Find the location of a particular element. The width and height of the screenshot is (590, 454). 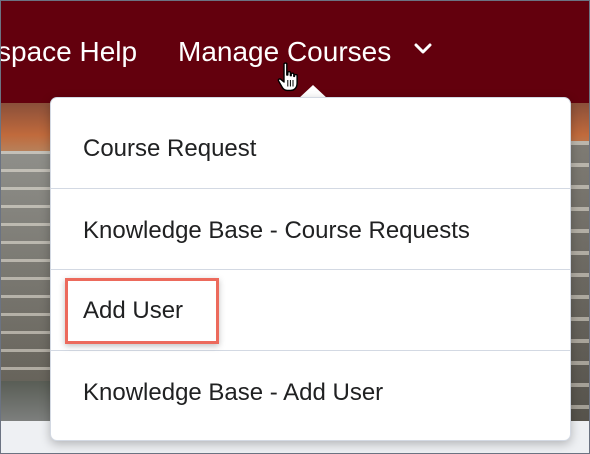

menu-item-label: Course Request is located at coordinates (170, 148).